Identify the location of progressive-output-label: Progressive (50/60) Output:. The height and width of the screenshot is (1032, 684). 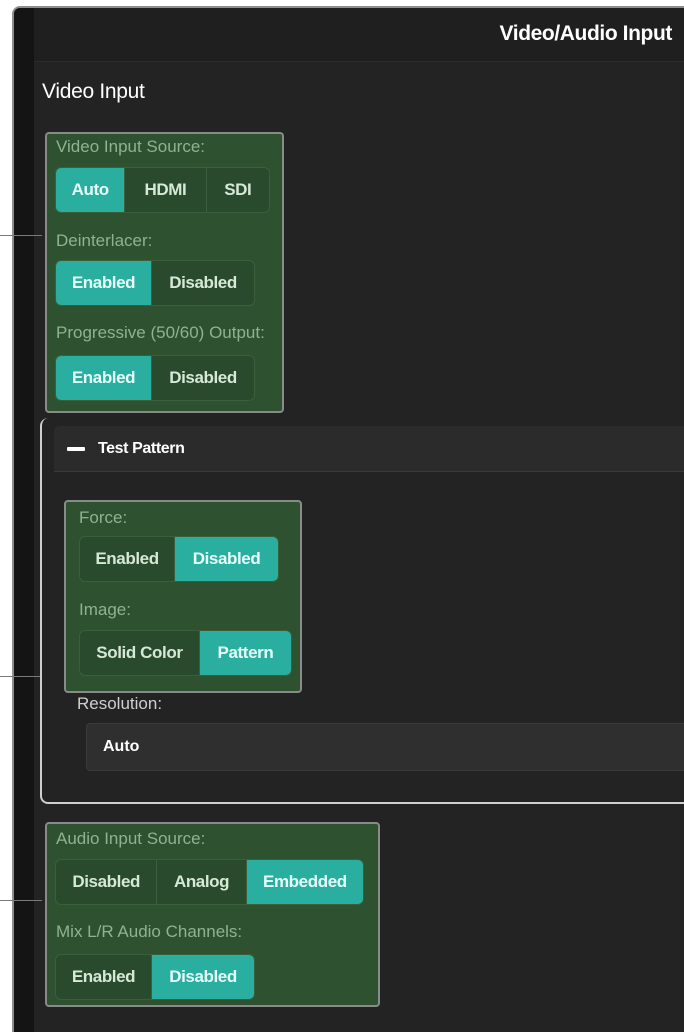
(160, 332).